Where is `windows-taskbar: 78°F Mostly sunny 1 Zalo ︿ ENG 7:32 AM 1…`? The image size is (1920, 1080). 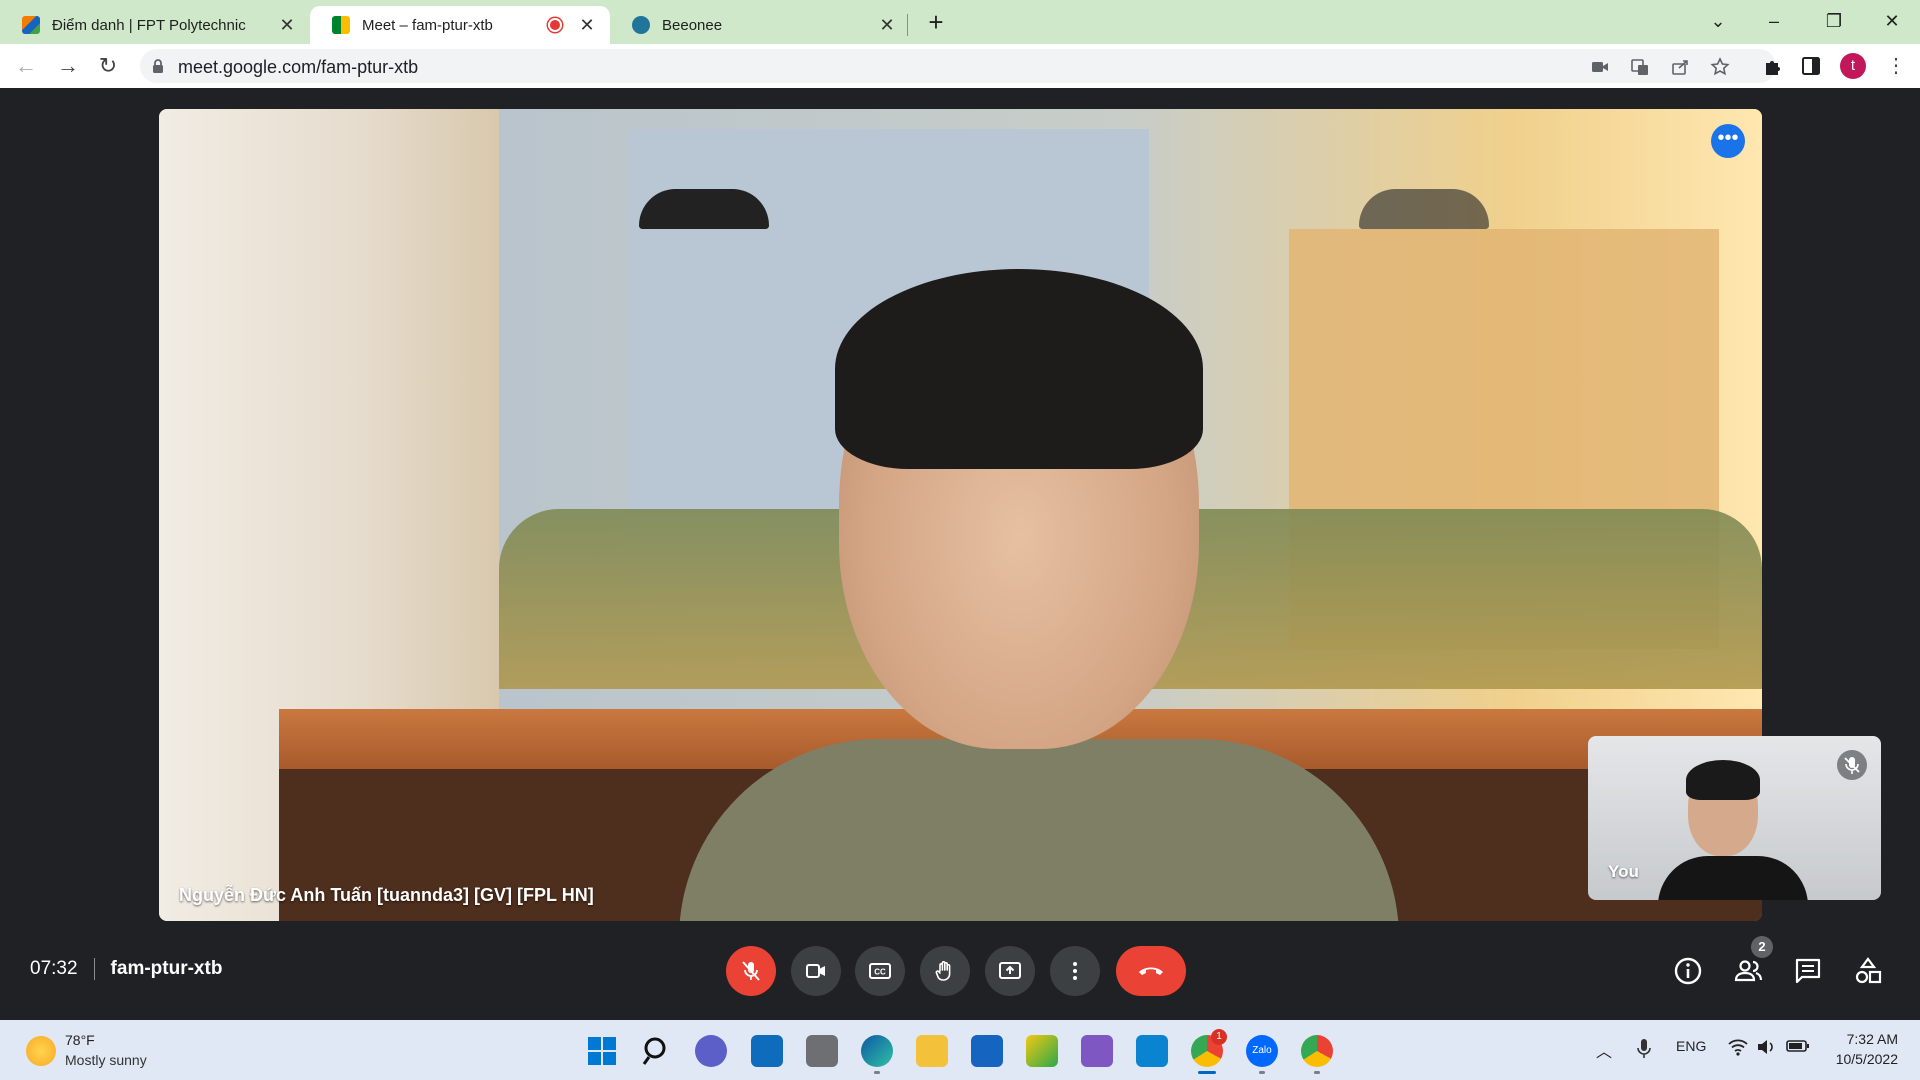 windows-taskbar: 78°F Mostly sunny 1 Zalo ︿ ENG 7:32 AM 1… is located at coordinates (960, 1050).